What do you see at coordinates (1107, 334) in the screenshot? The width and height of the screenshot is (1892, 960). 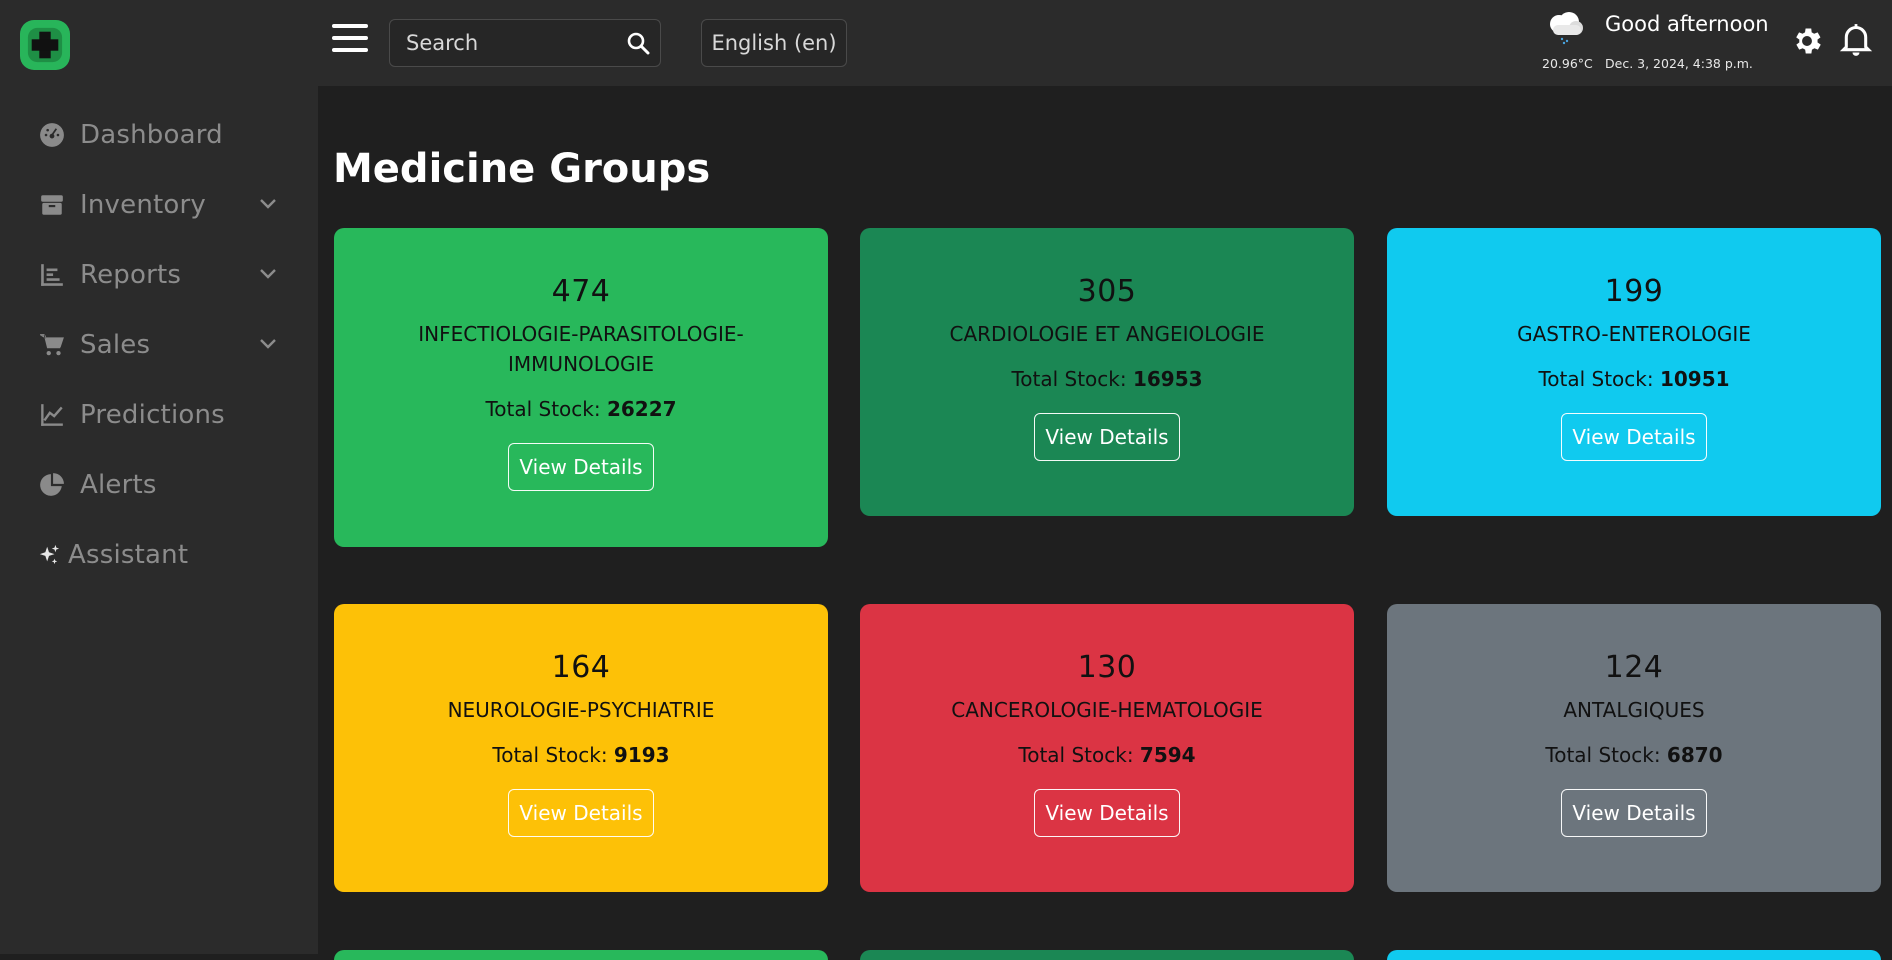 I see `group-name: CARDIOLOGIE ET ANGEIOLOGIE` at bounding box center [1107, 334].